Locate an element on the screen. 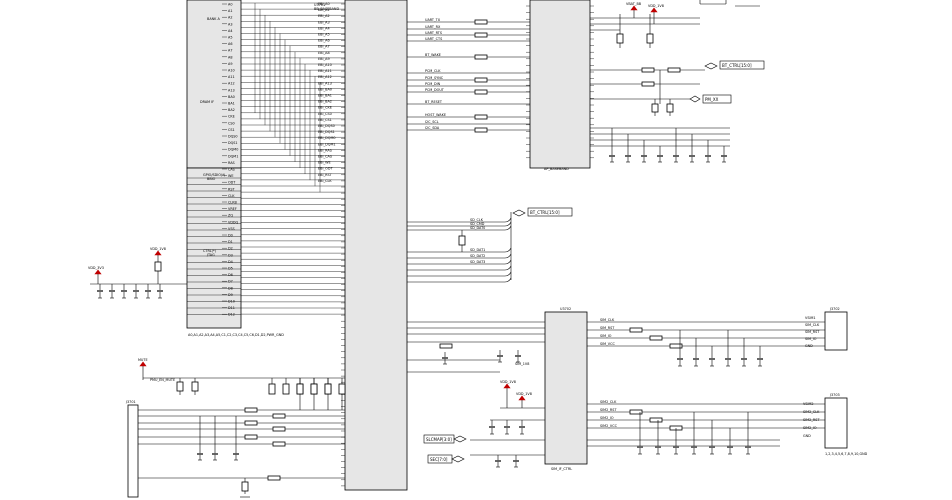 This screenshot has width=952, height=500. j3703-pin-label: SIM2_IO is located at coordinates (810, 428).